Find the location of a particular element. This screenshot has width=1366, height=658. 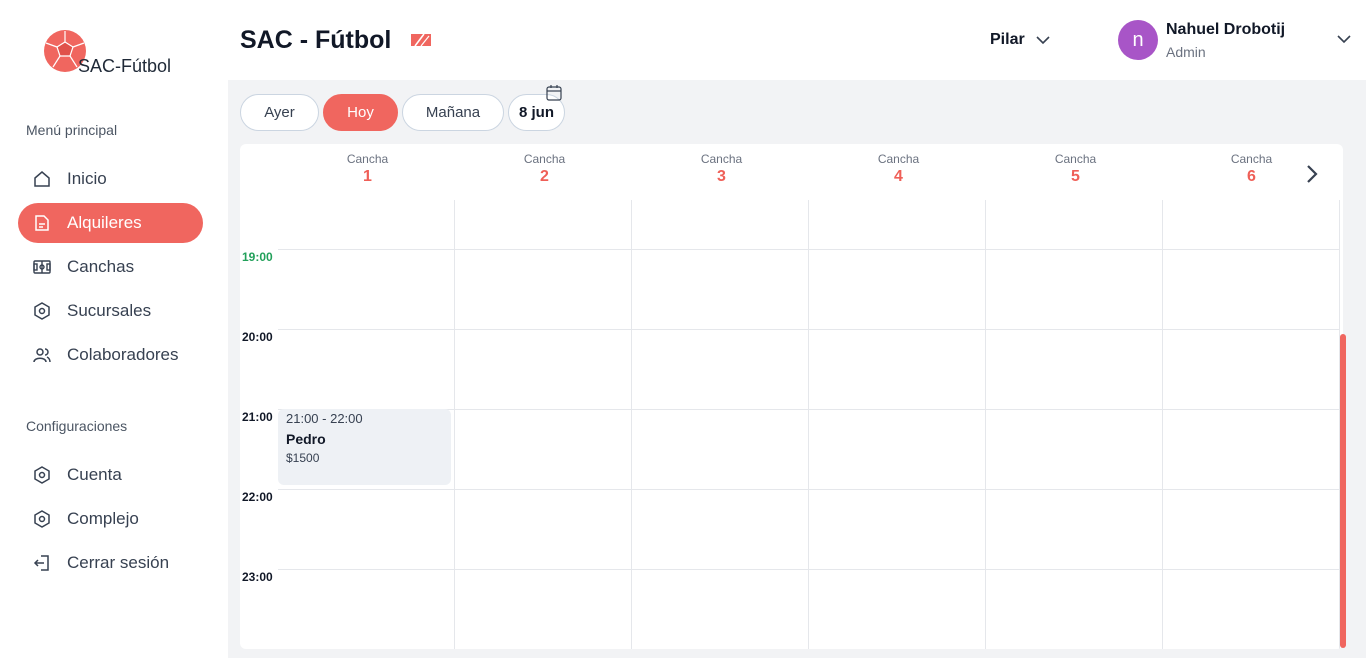

user-name: Nahuel Drobotij is located at coordinates (1226, 29).